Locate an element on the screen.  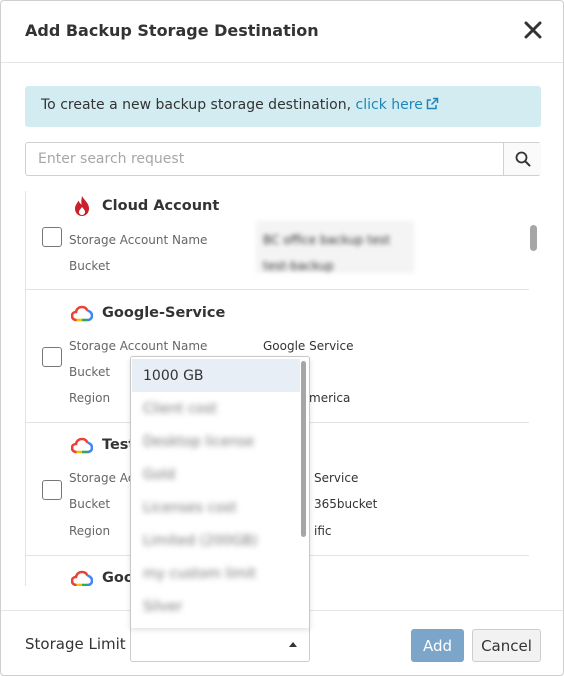
dropdown-option: my custom limit is located at coordinates (216, 573).